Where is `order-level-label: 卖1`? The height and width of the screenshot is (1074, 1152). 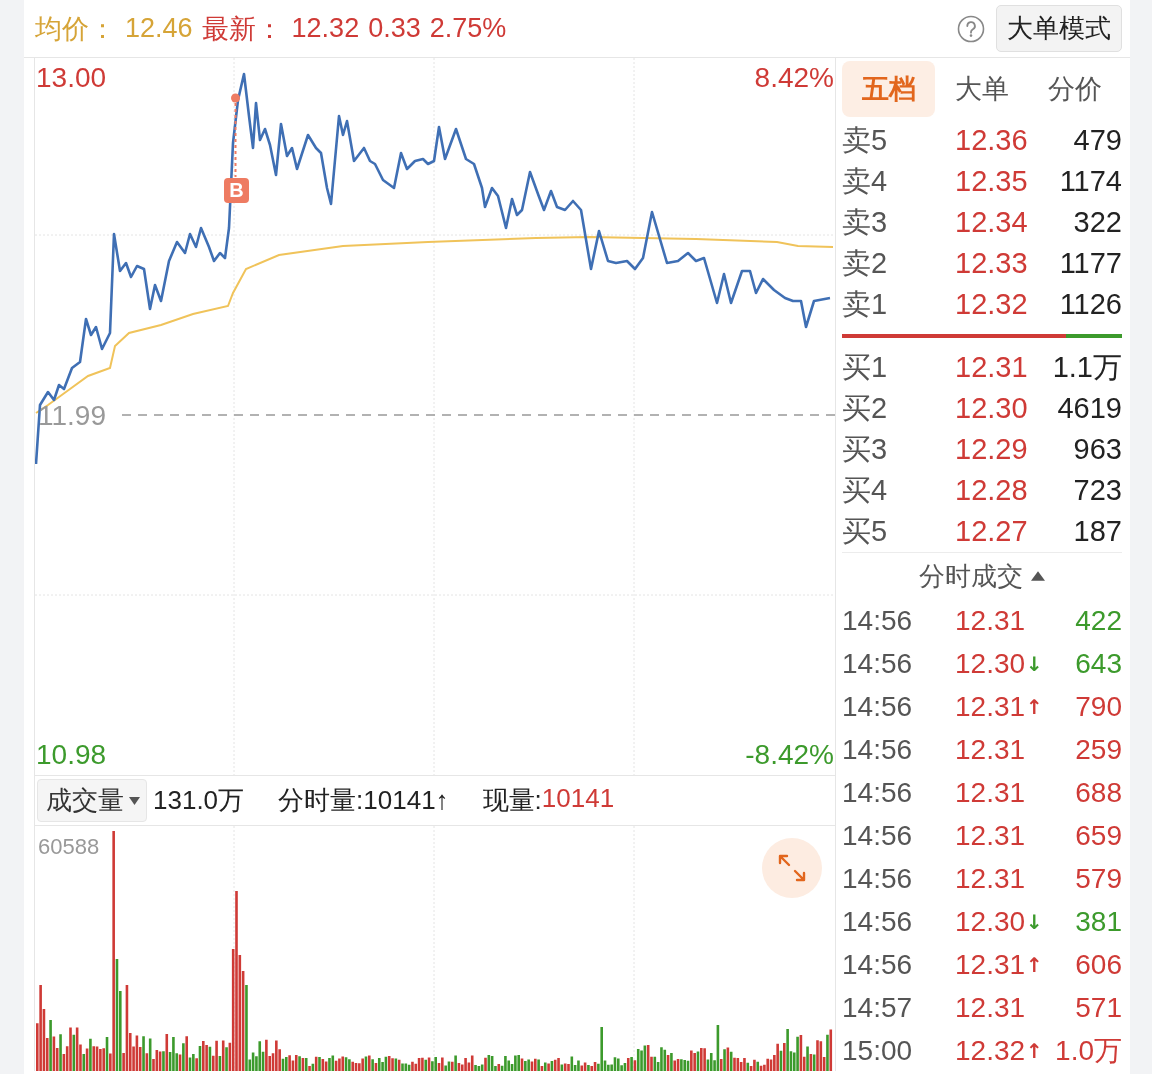
order-level-label: 卖1 is located at coordinates (865, 304).